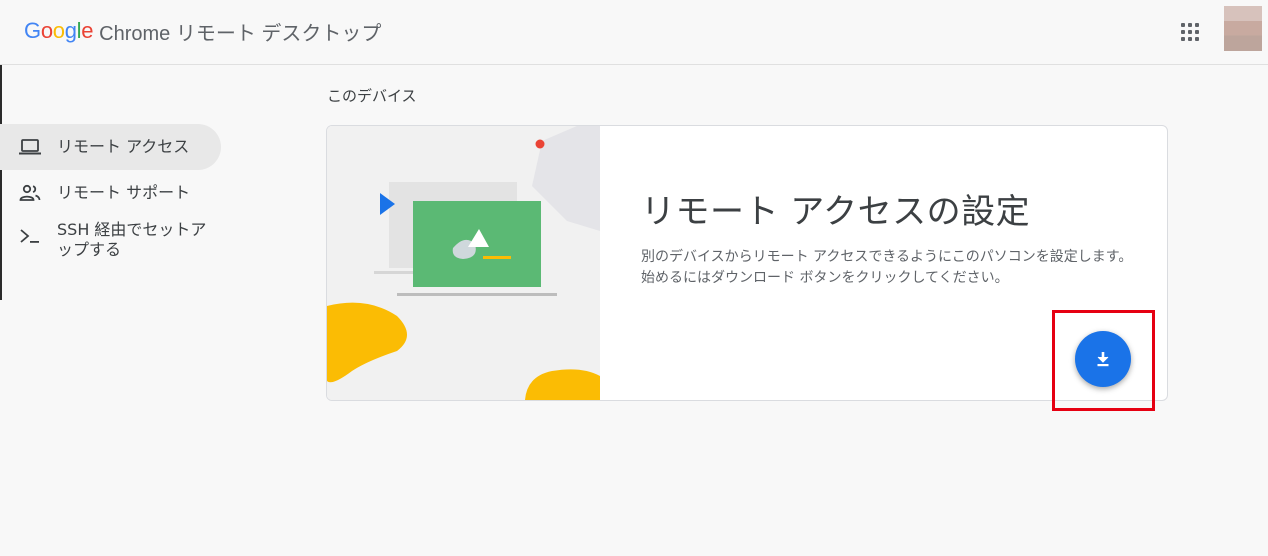  What do you see at coordinates (634, 32) in the screenshot?
I see `top-app-bar: Google Chrome リモート デスクトップ` at bounding box center [634, 32].